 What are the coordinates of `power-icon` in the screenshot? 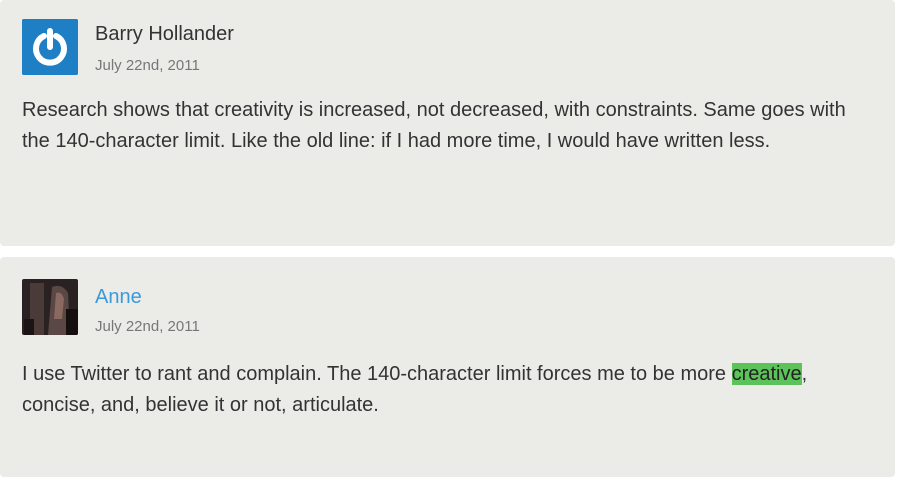 It's located at (50, 47).